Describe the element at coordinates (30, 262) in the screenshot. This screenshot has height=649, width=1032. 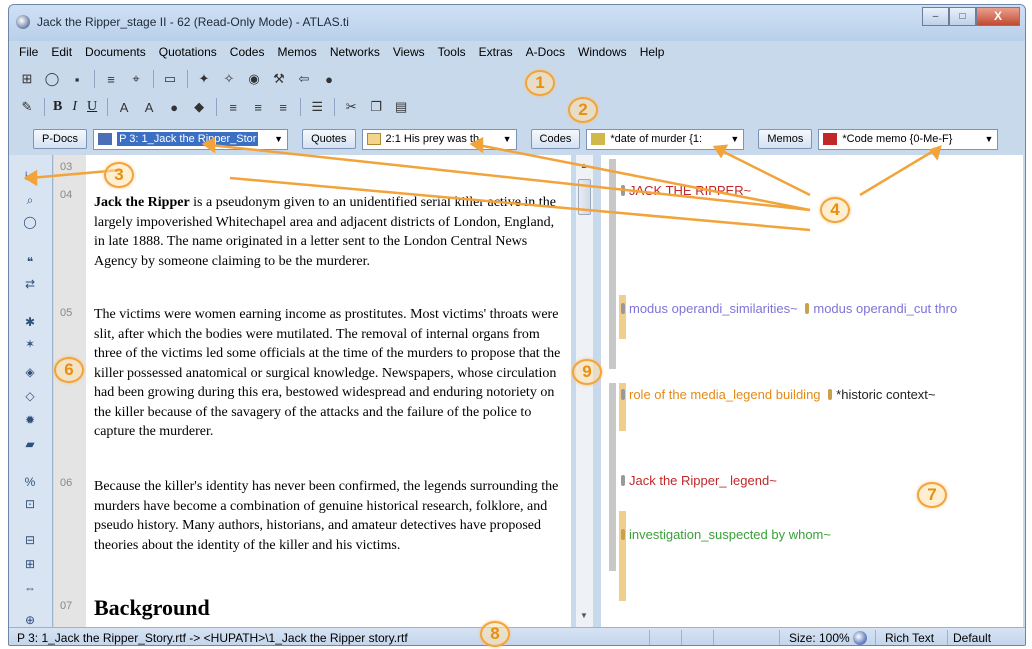
I see `quote-marks-icon: ❝` at that location.